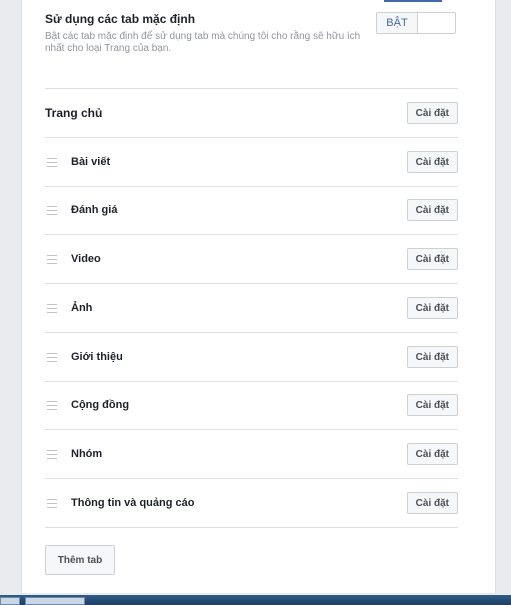 The image size is (511, 605). Describe the element at coordinates (436, 23) in the screenshot. I see `toggle-off-side` at that location.